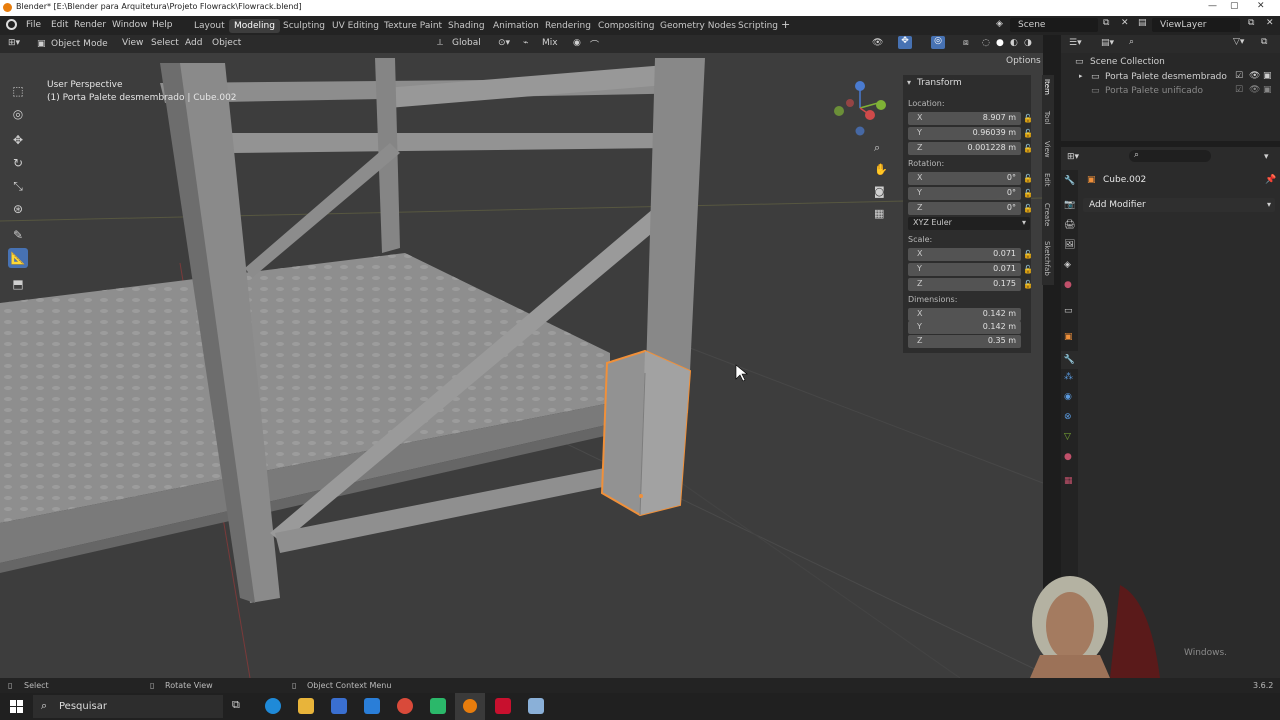 The height and width of the screenshot is (720, 1280). I want to click on view-layer-tab-icon: 🖼, so click(1069, 245).